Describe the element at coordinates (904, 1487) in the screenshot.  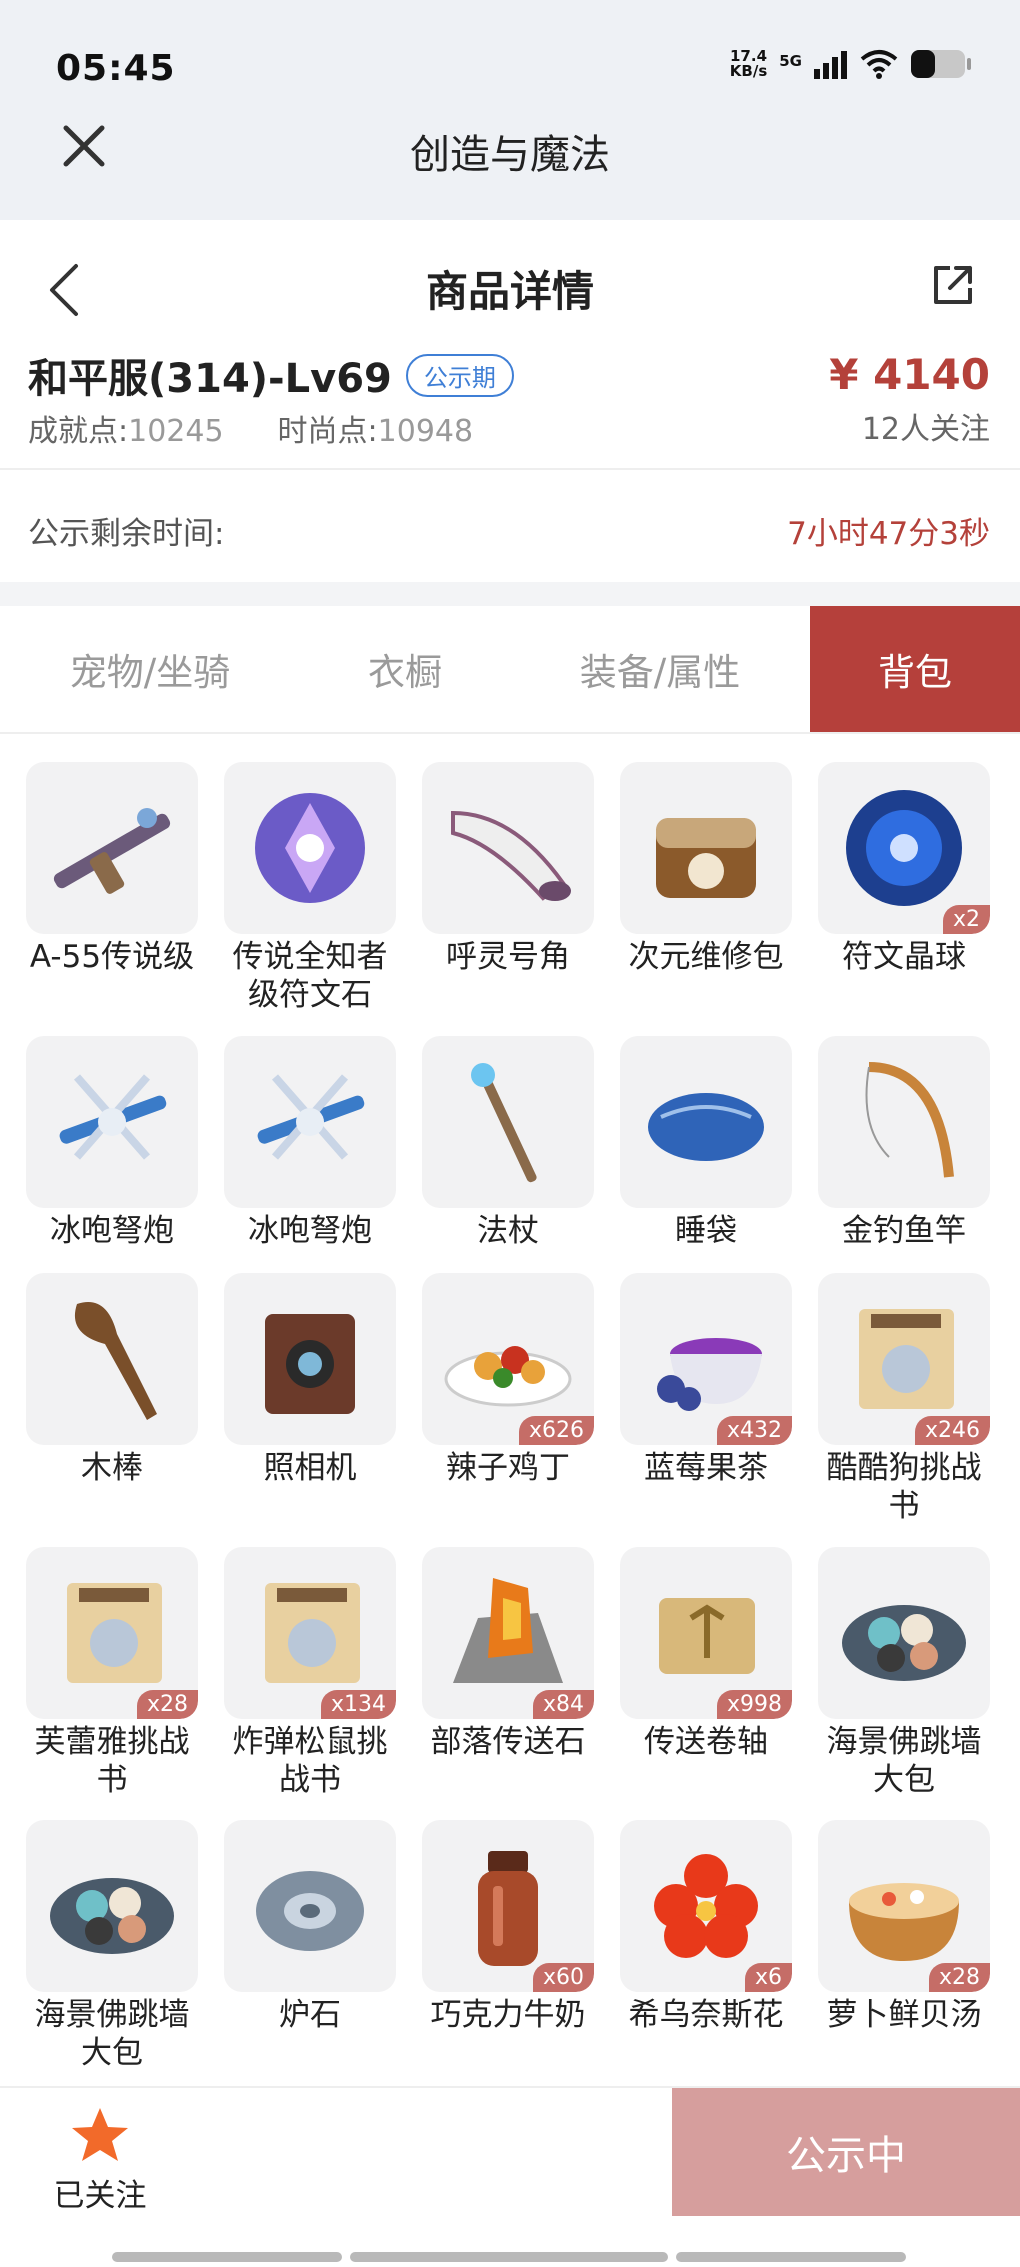
I see `item-name-label: 酷酷狗挑战书` at that location.